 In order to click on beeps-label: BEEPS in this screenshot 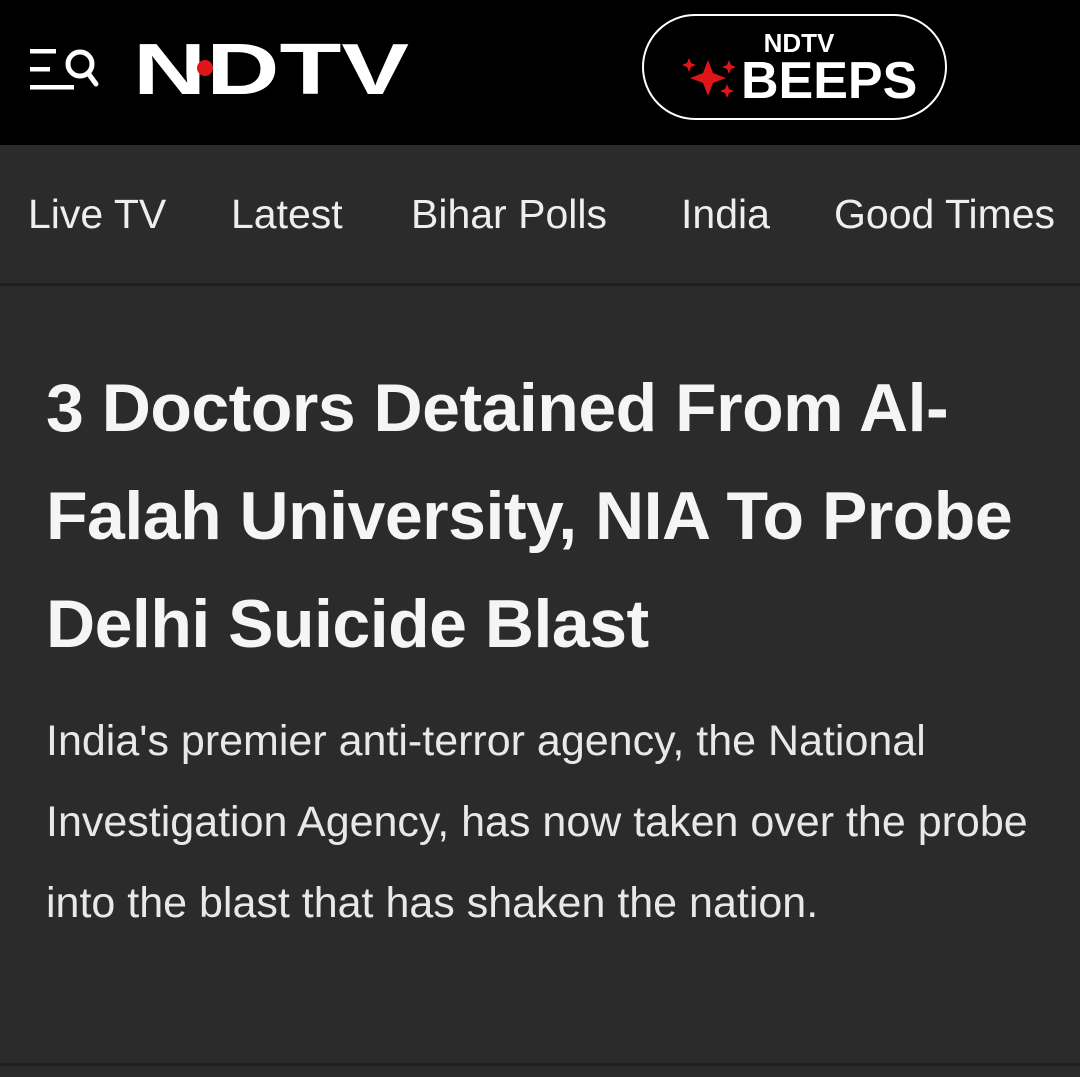, I will do `click(829, 81)`.